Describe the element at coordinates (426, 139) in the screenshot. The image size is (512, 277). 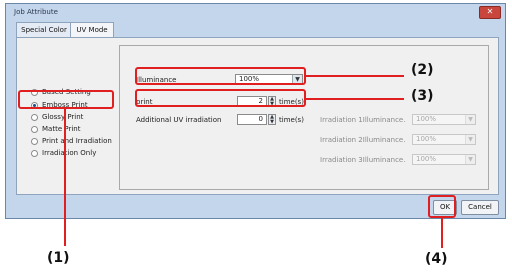
I see `irradiation-2-value: 100%` at that location.